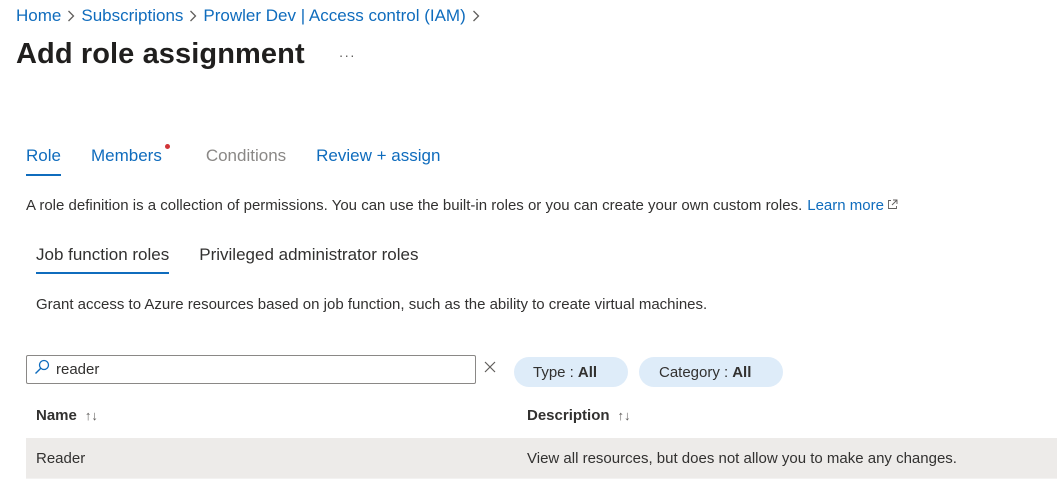 The height and width of the screenshot is (492, 1057). I want to click on search-input, so click(256, 369).